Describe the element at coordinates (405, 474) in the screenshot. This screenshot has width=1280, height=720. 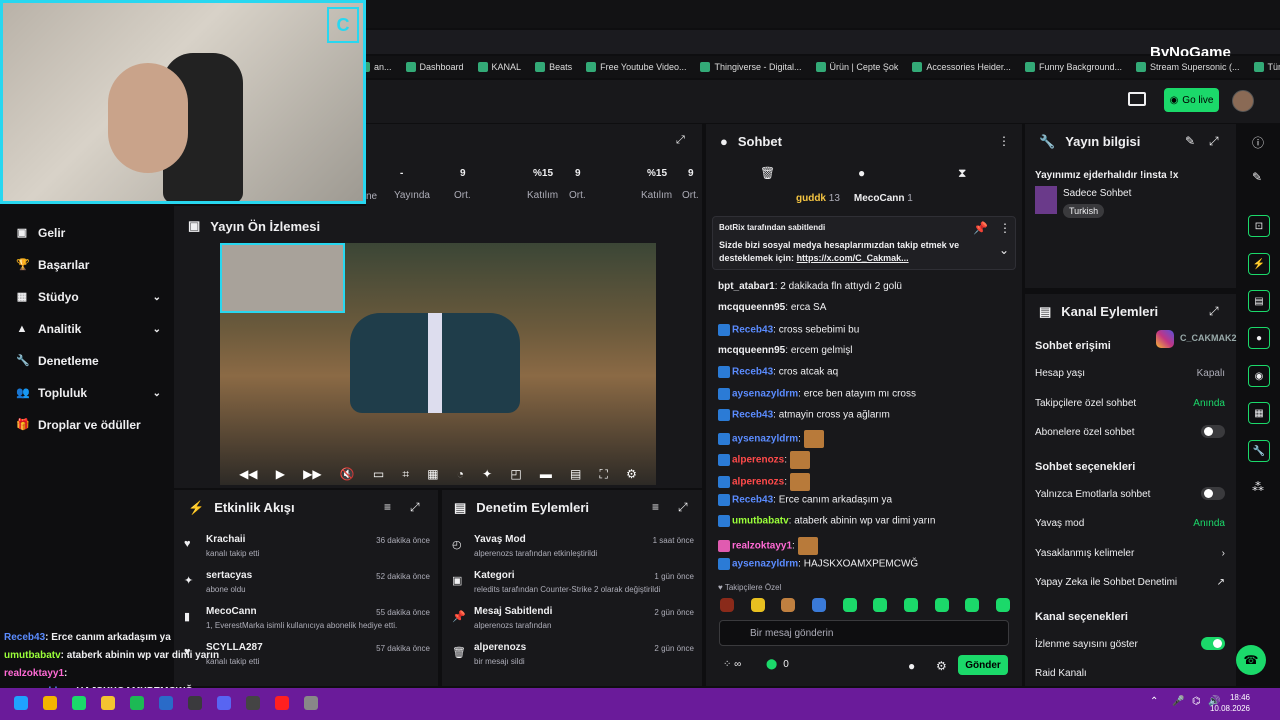
I see `crop-icon: ⌗` at that location.